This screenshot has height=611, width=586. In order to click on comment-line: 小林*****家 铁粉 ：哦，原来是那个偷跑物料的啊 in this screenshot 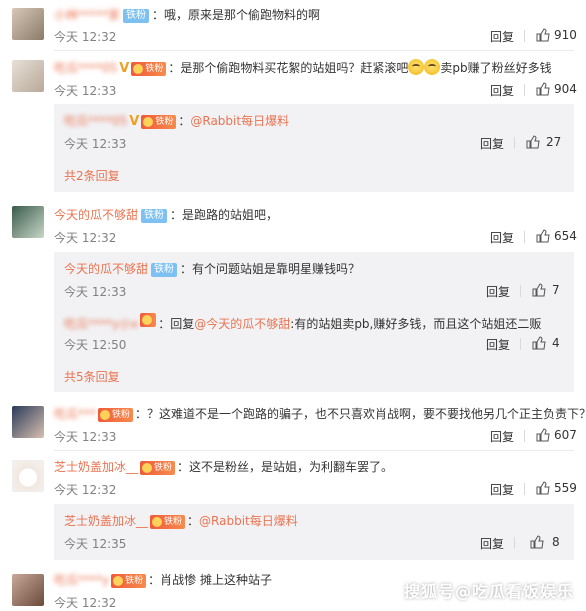, I will do `click(187, 15)`.